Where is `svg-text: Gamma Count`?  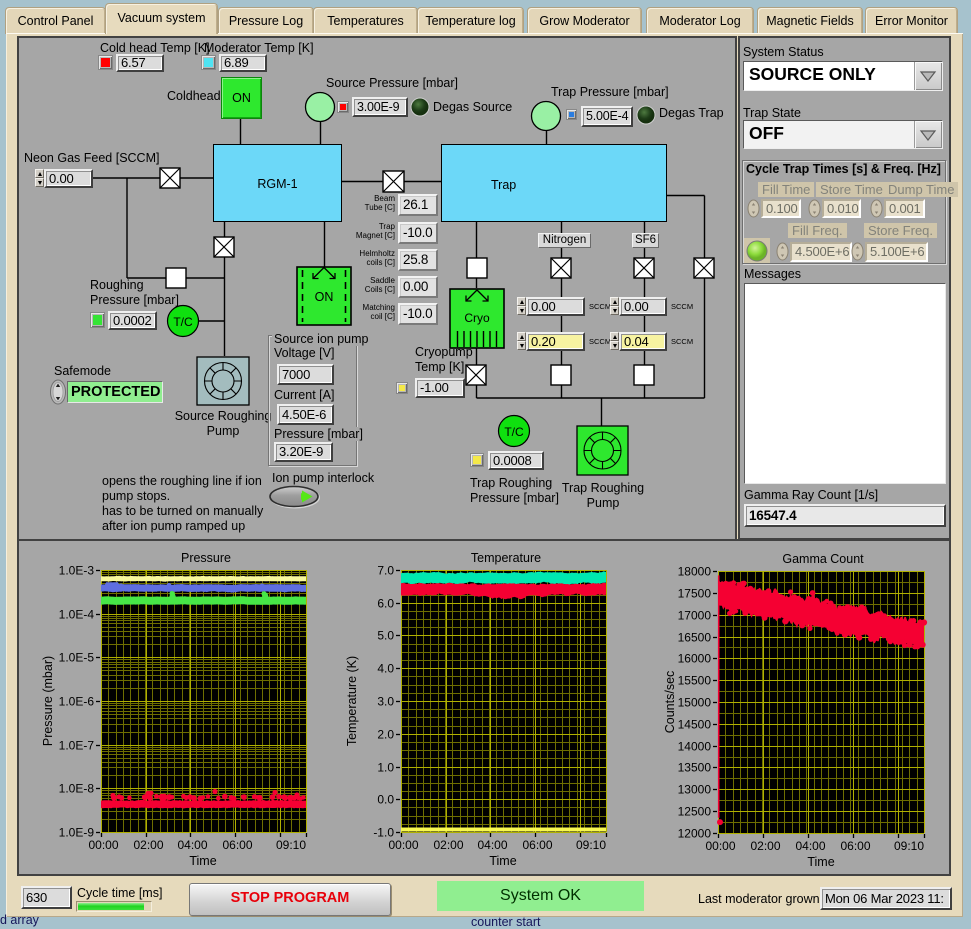
svg-text: Gamma Count is located at coordinates (823, 559).